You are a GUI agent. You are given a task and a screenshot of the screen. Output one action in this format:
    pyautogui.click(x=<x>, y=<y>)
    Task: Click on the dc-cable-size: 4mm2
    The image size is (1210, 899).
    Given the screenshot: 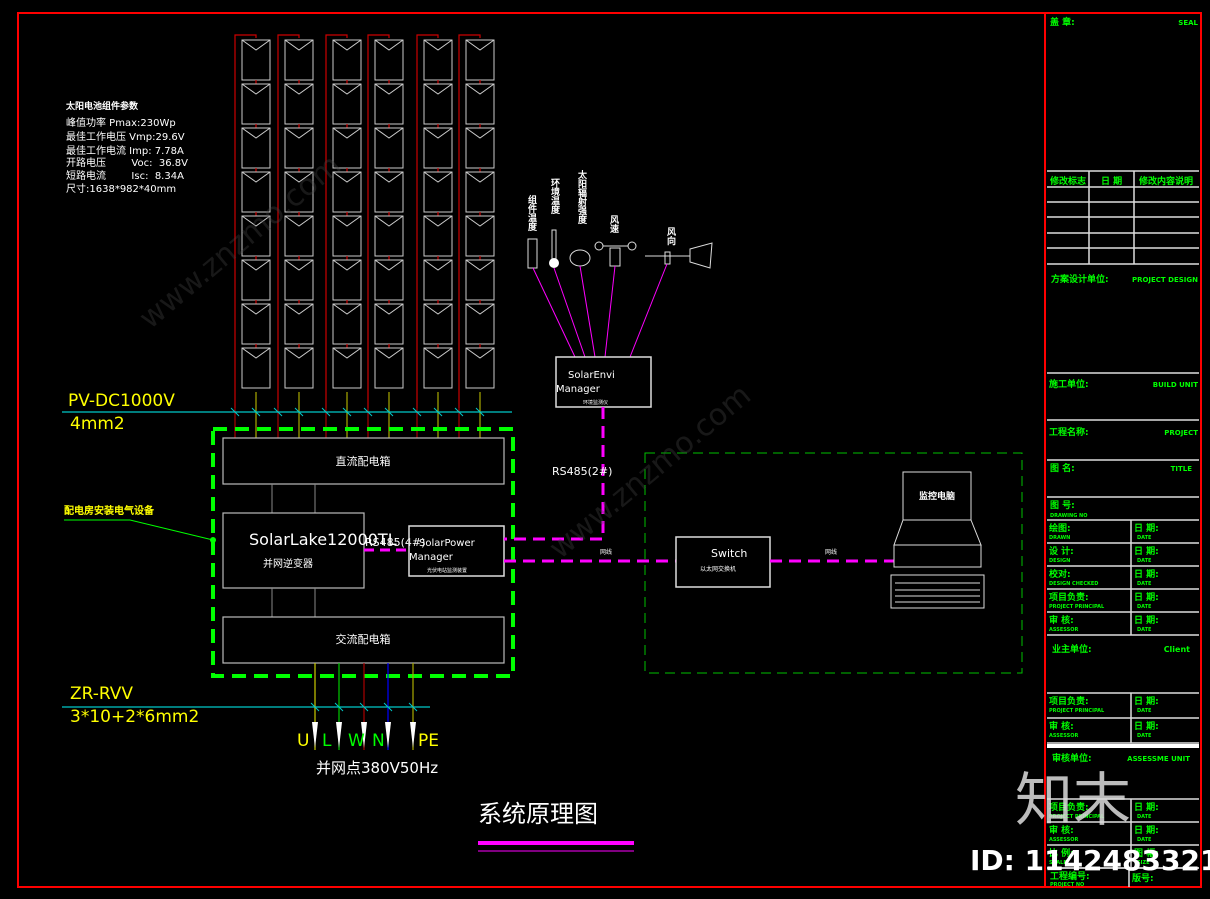 What is the action you would take?
    pyautogui.click(x=97, y=424)
    